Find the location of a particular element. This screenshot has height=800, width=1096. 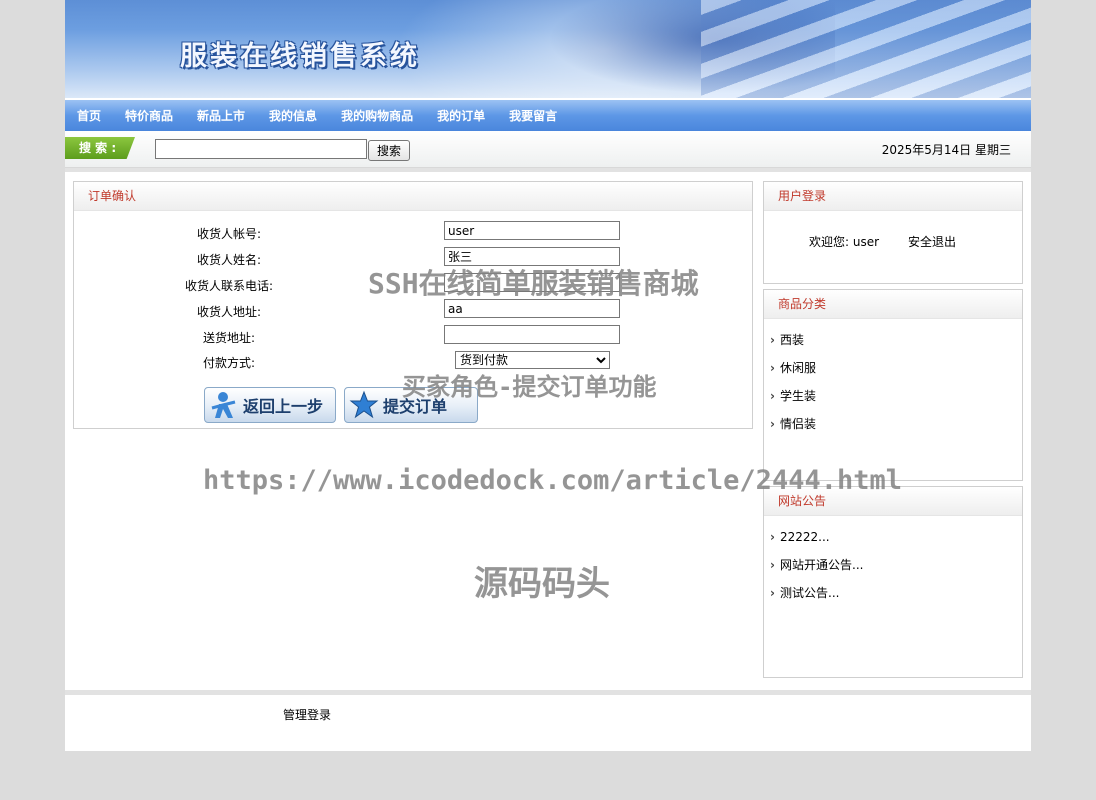

back-button: 返回上一步 is located at coordinates (270, 405).